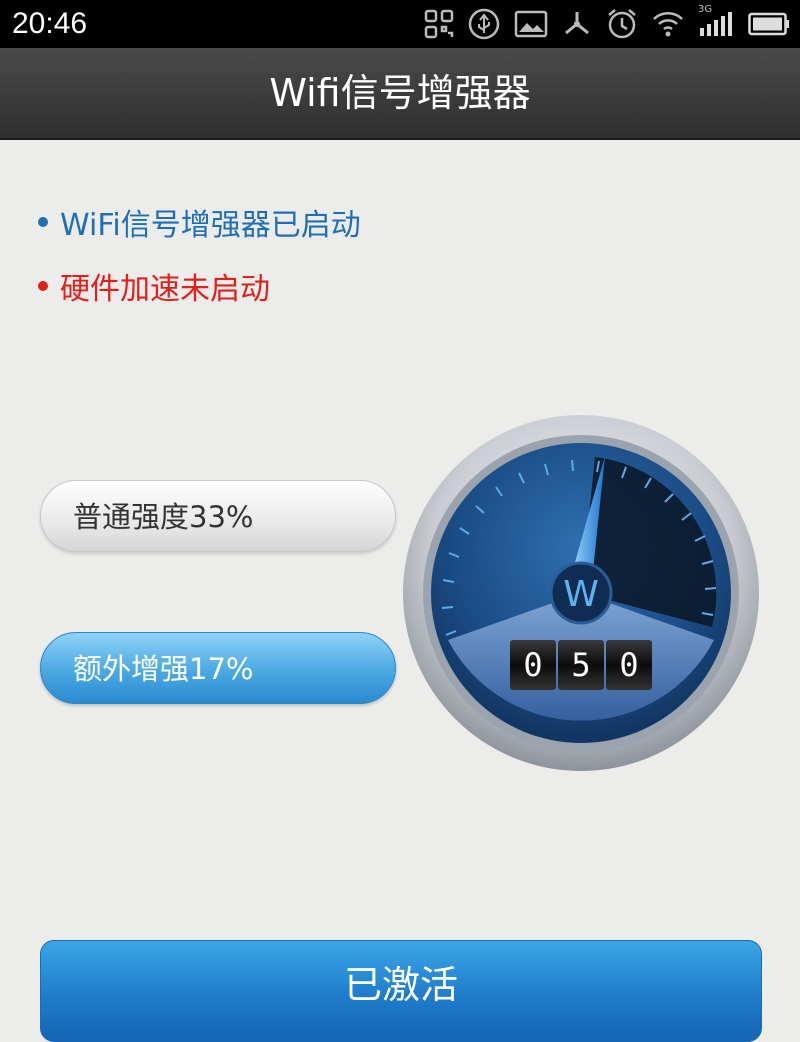  I want to click on signal-counter: 0 5 0, so click(581, 665).